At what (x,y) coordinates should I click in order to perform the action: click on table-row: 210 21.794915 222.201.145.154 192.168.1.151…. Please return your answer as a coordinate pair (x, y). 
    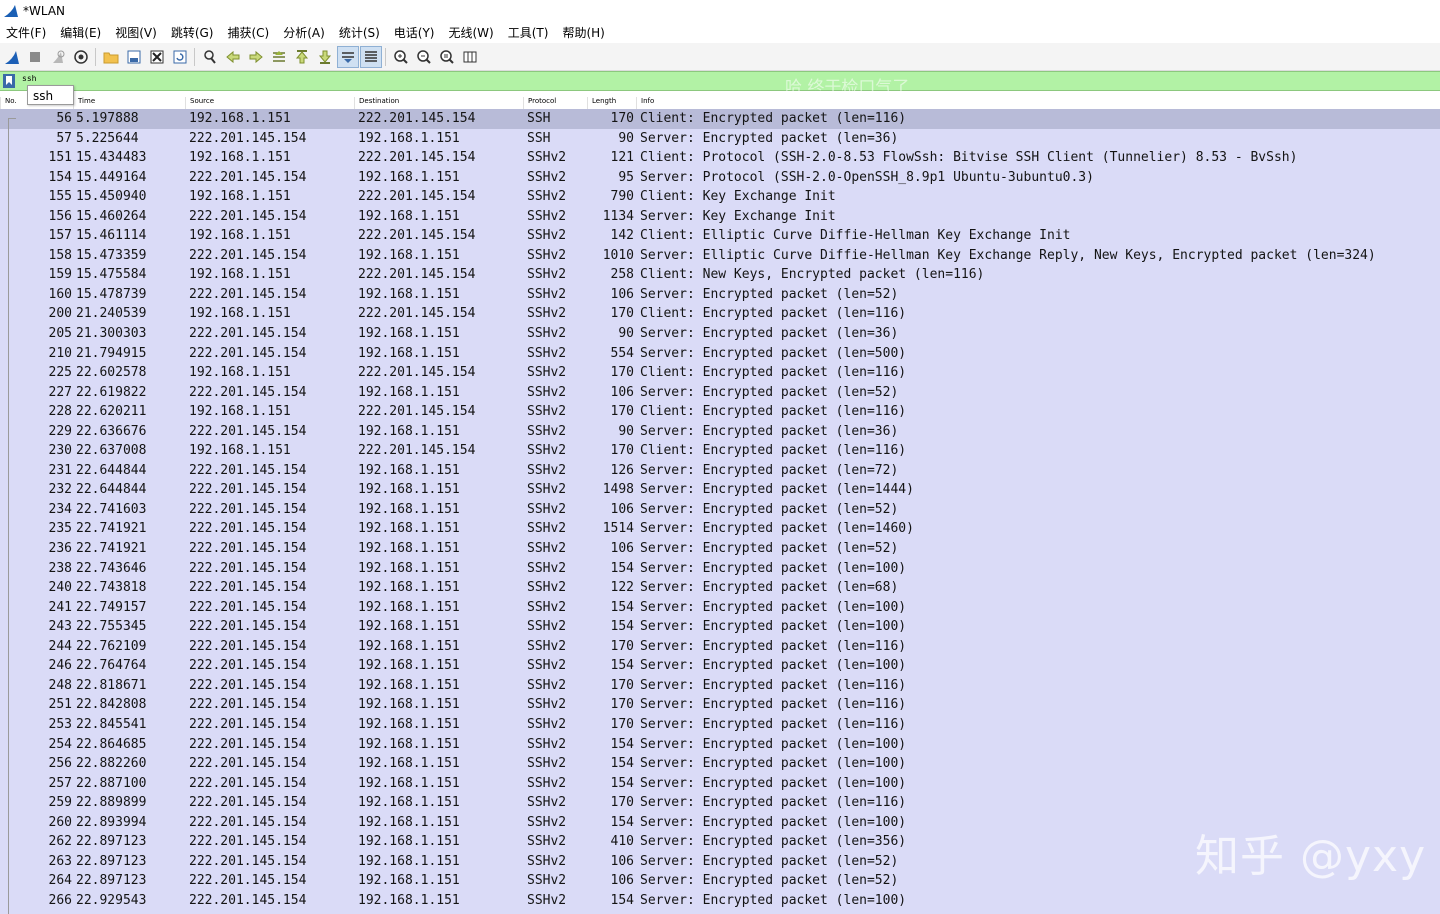
    Looking at the image, I should click on (720, 353).